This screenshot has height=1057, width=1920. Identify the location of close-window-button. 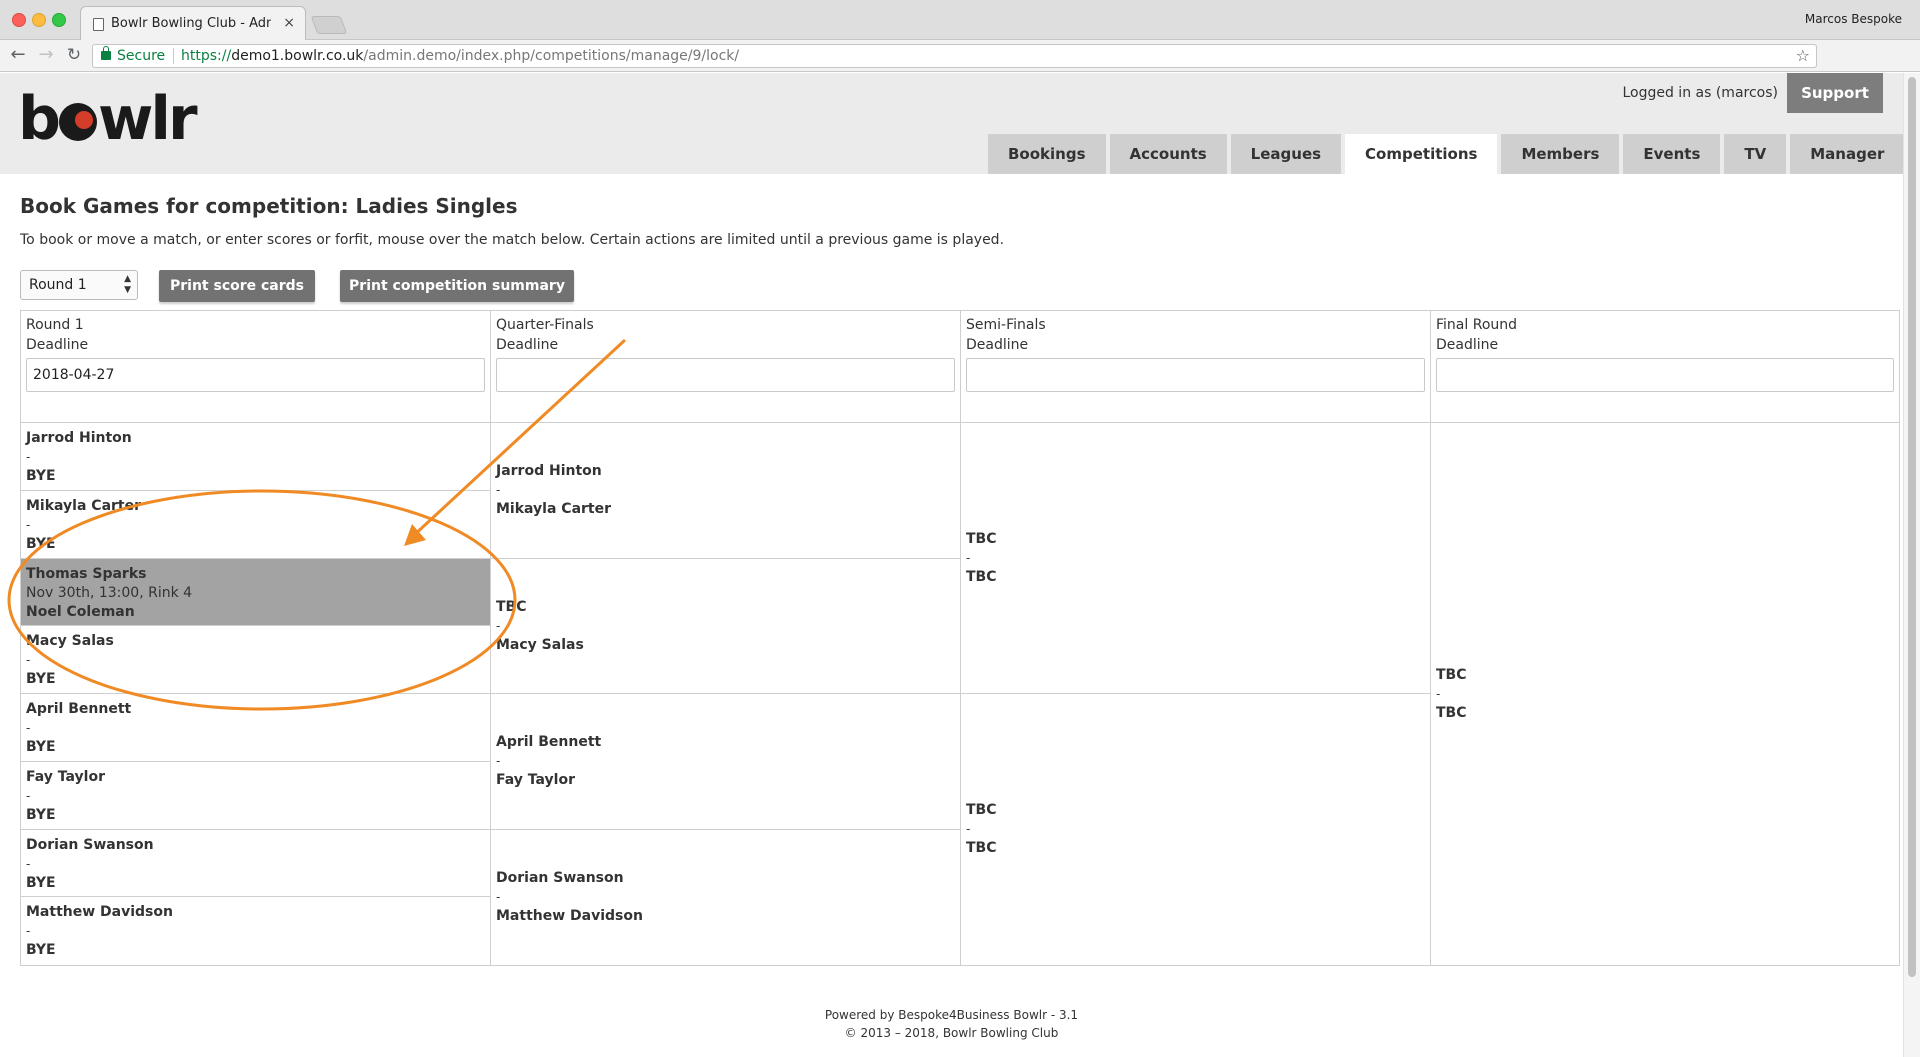
(19, 20).